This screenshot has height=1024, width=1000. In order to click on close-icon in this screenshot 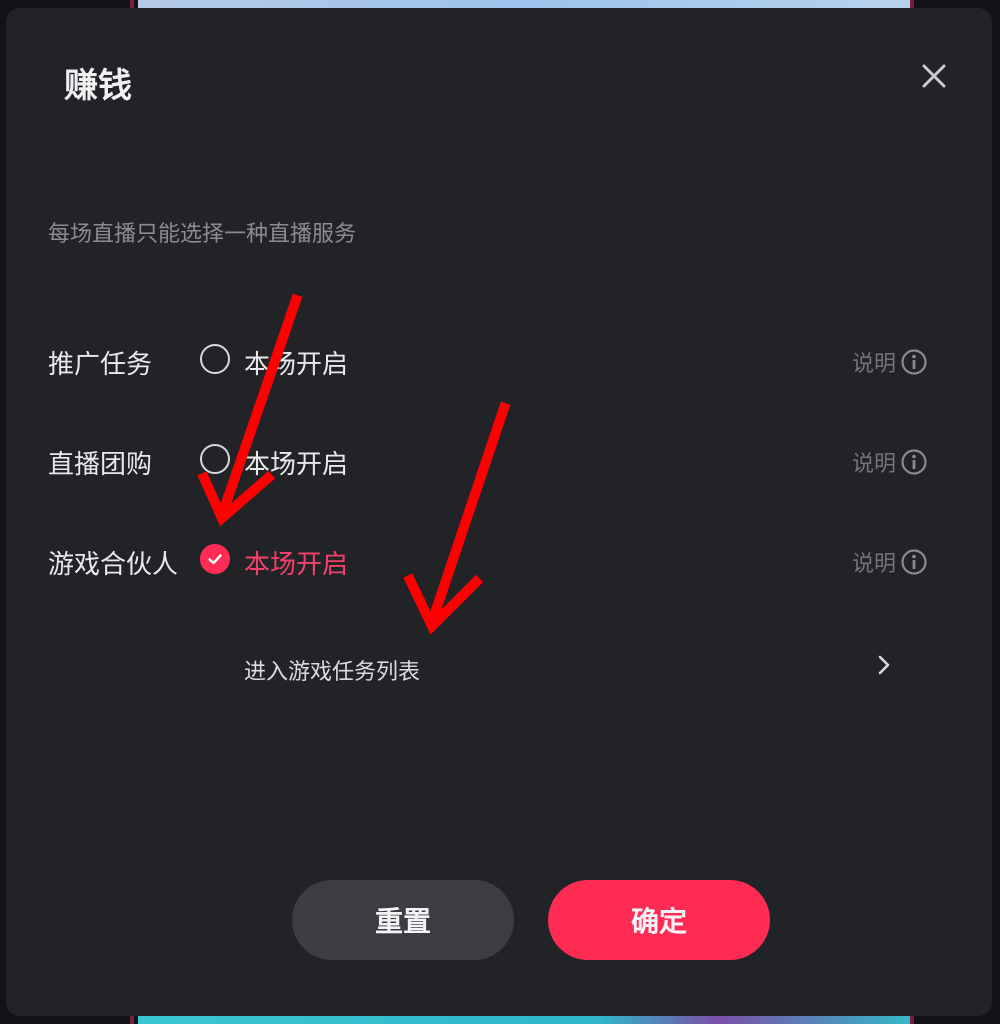, I will do `click(934, 76)`.